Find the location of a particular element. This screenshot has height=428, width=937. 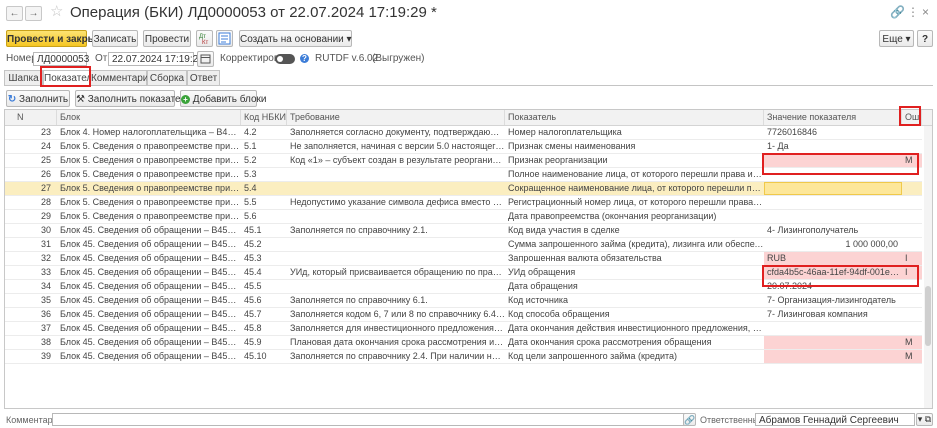

code-cell: 5.3 is located at coordinates (264, 174).